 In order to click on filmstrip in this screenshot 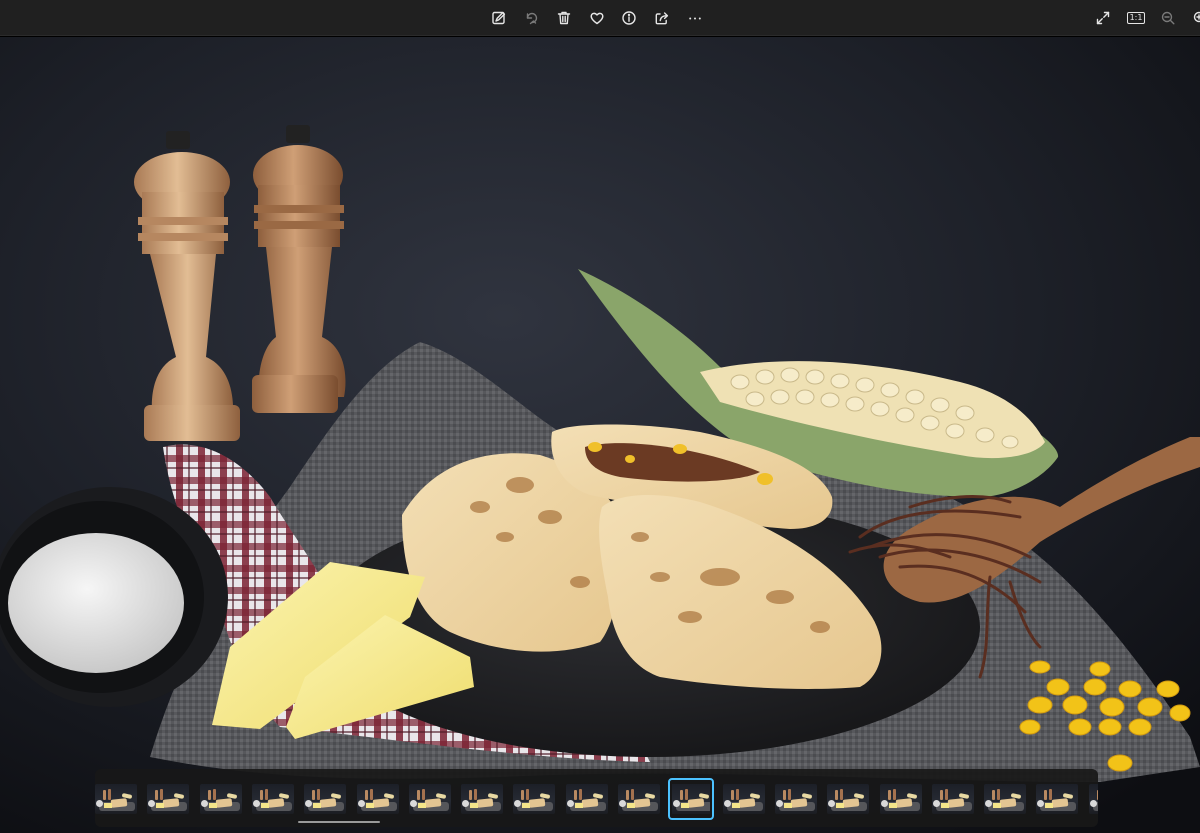, I will do `click(596, 798)`.